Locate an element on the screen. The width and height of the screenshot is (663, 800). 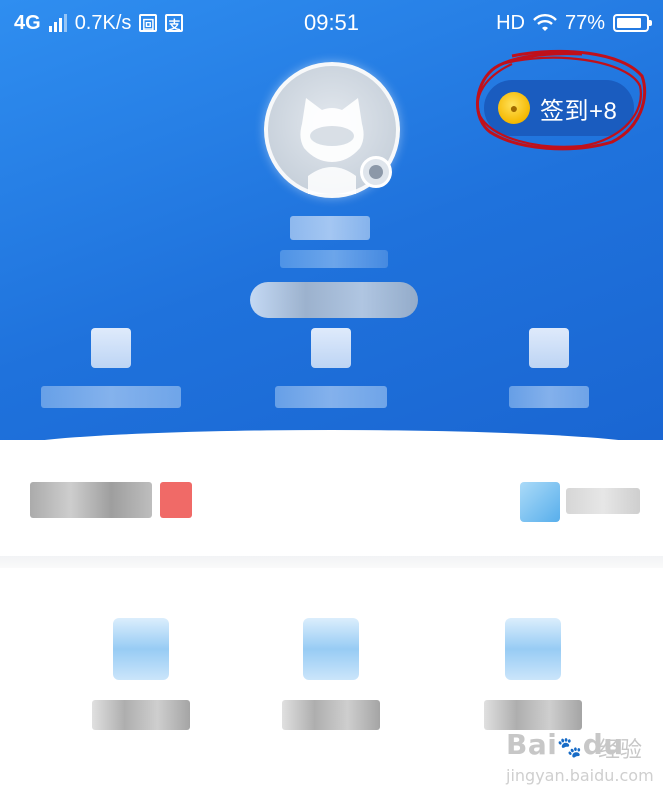
user-id-blurred is located at coordinates (334, 259).